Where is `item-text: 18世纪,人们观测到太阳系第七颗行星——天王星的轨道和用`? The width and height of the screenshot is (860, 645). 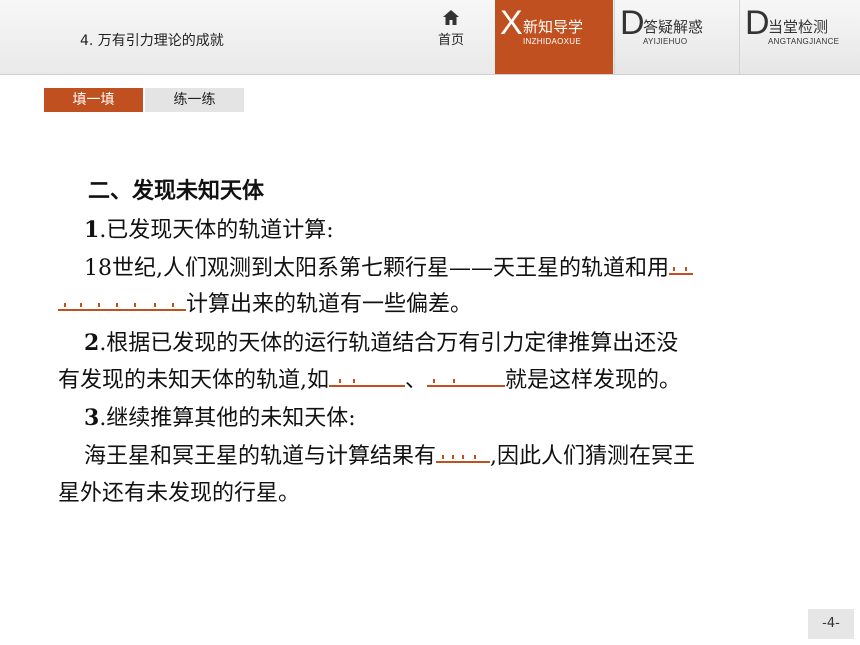 item-text: 18世纪,人们观测到太阳系第七颗行星——天王星的轨道和用 is located at coordinates (376, 268).